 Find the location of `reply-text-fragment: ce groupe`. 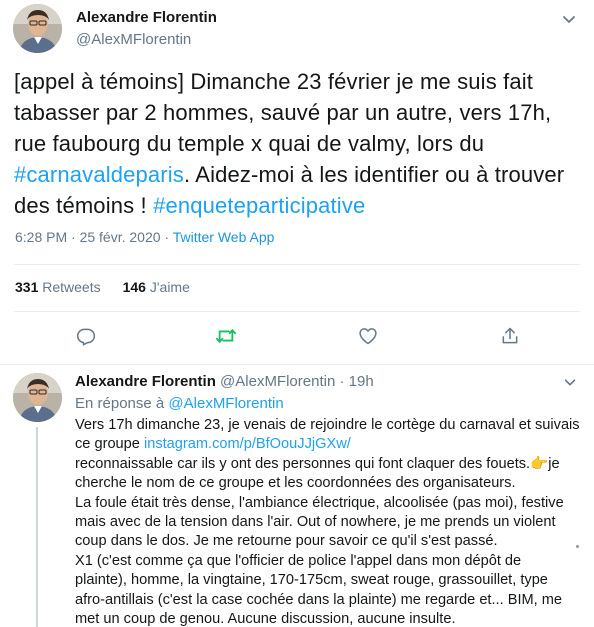

reply-text-fragment: ce groupe is located at coordinates (109, 444).